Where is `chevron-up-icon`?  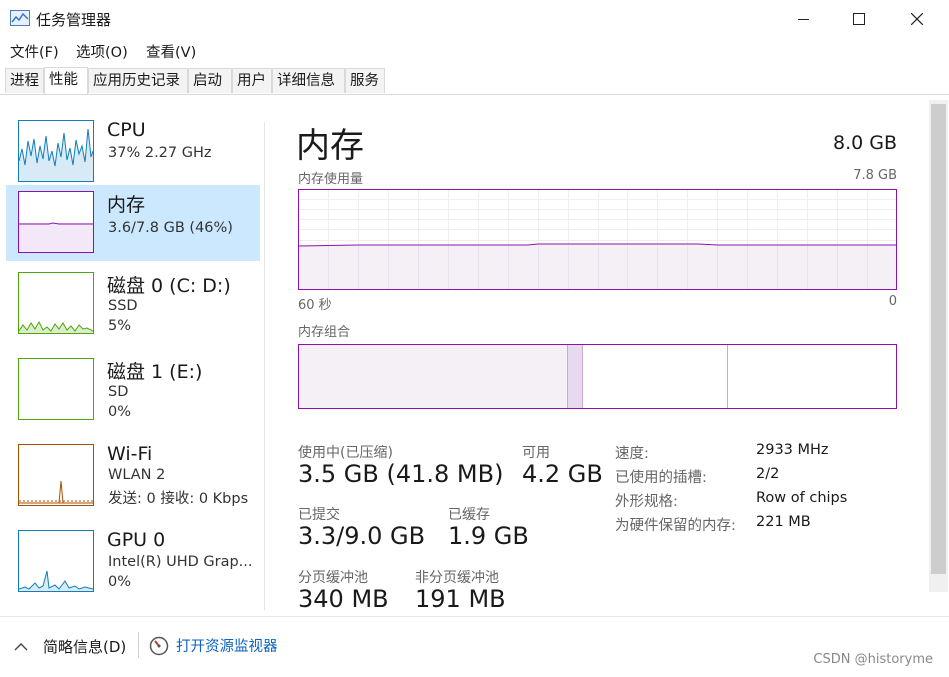
chevron-up-icon is located at coordinates (21, 647).